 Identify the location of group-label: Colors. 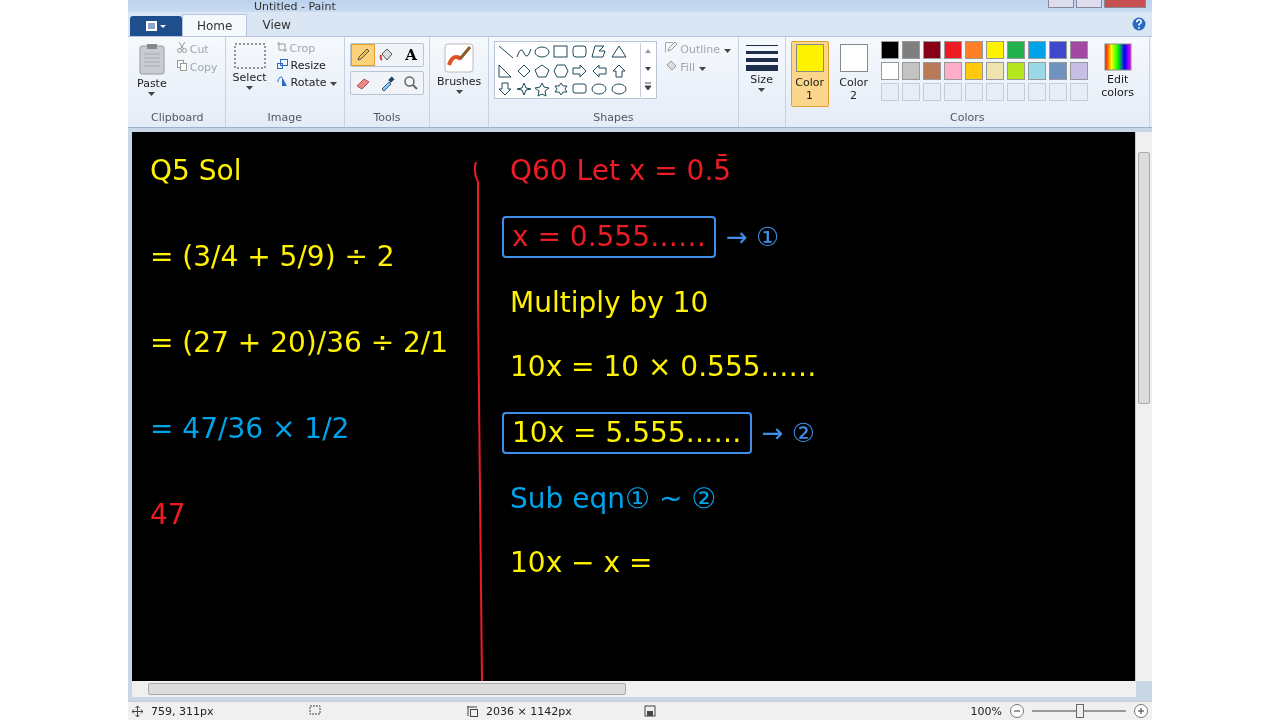
(967, 118).